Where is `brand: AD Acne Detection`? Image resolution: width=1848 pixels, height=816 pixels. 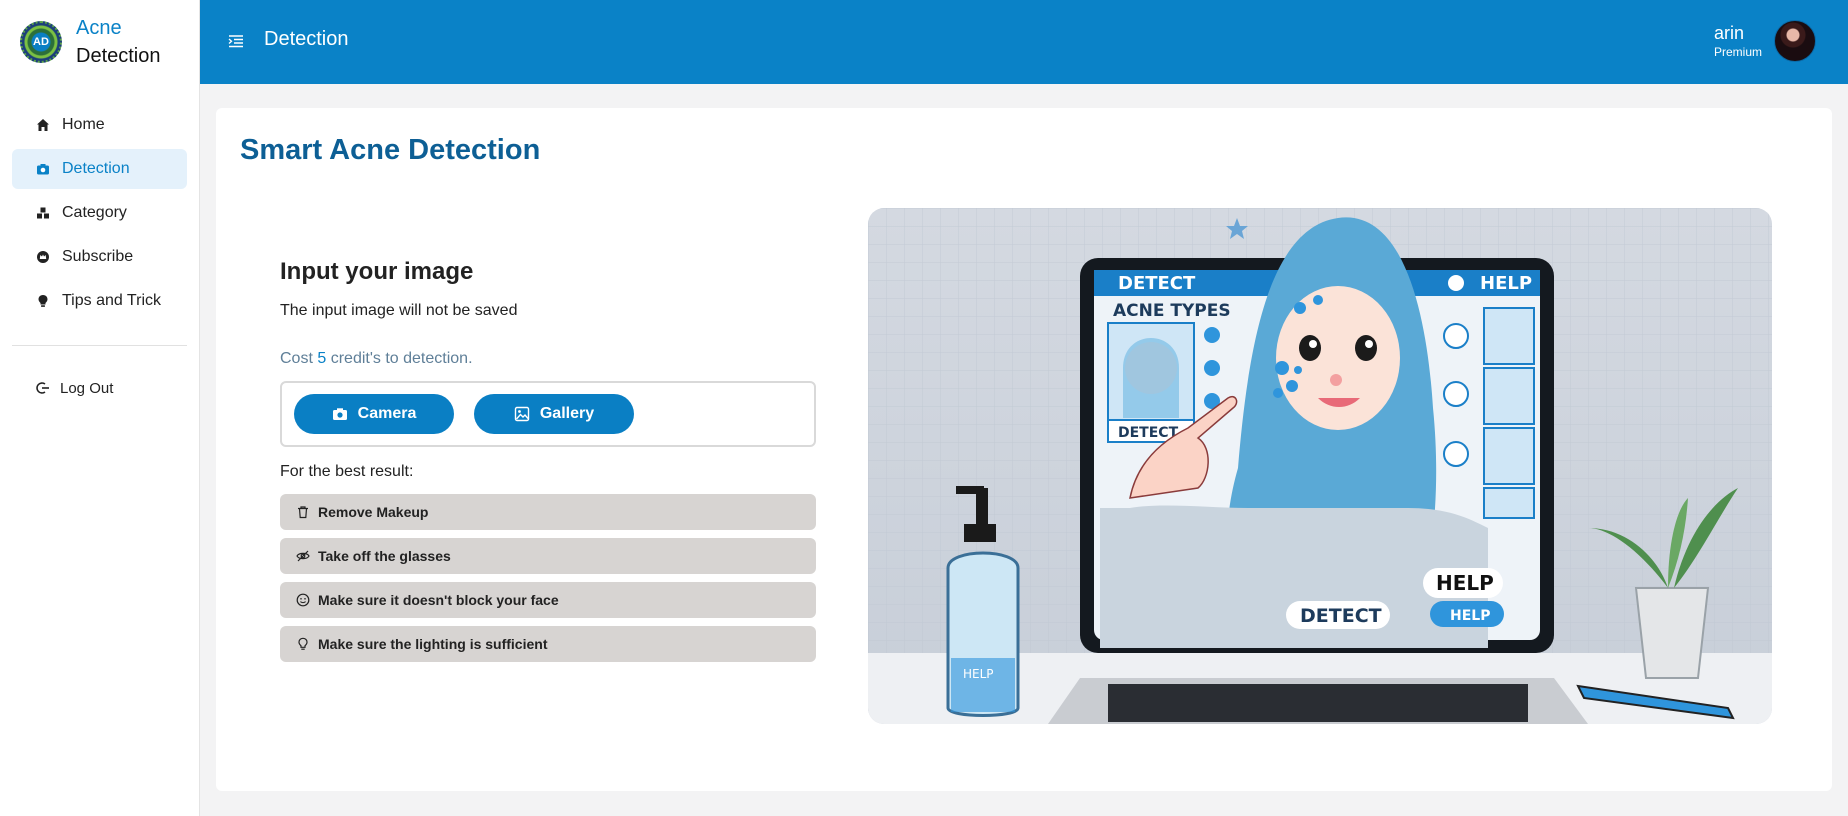 brand: AD Acne Detection is located at coordinates (99, 42).